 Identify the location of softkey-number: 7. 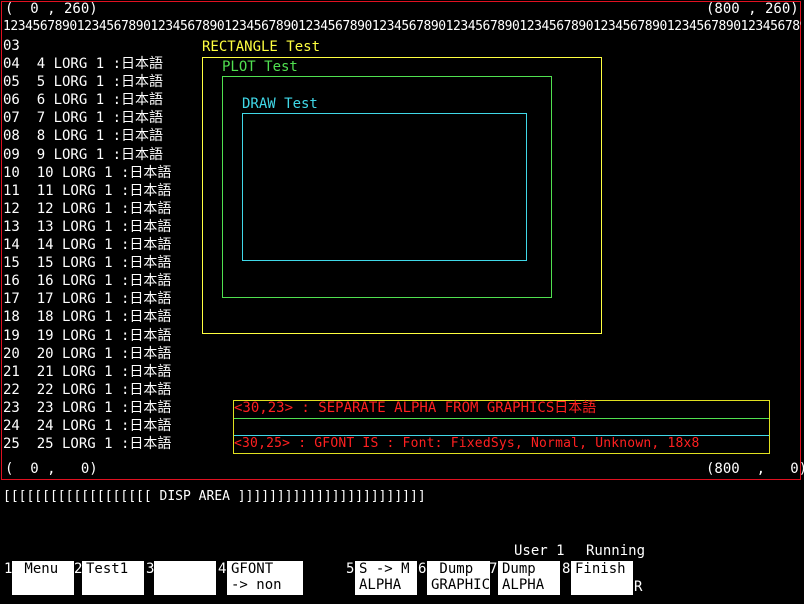
(493, 569).